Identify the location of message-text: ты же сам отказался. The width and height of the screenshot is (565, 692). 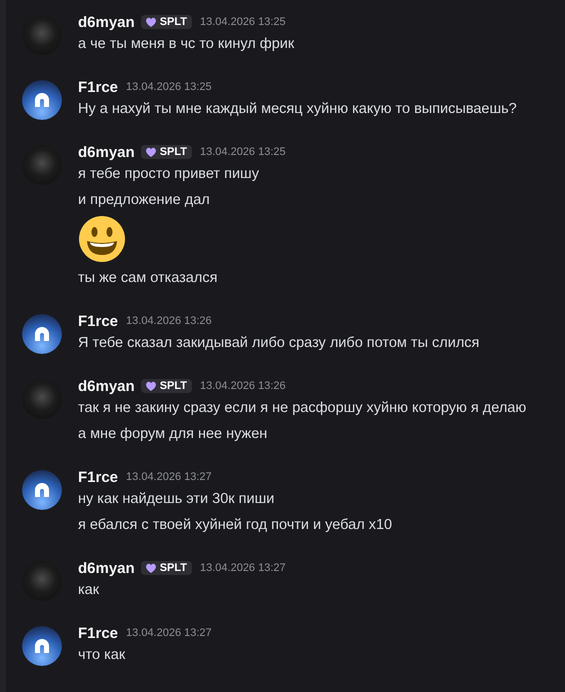
(148, 278).